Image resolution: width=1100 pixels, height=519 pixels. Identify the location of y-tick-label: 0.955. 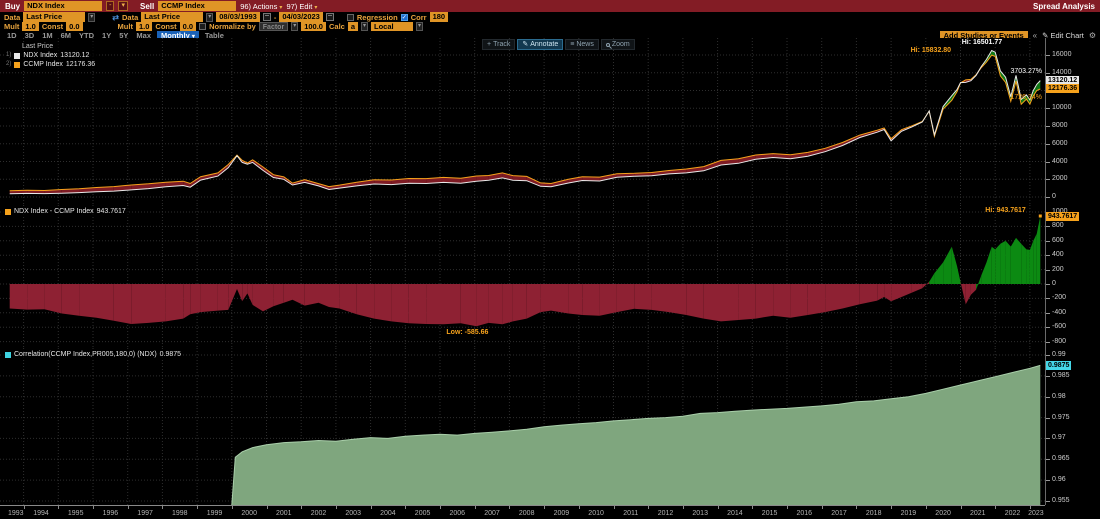
(1061, 500).